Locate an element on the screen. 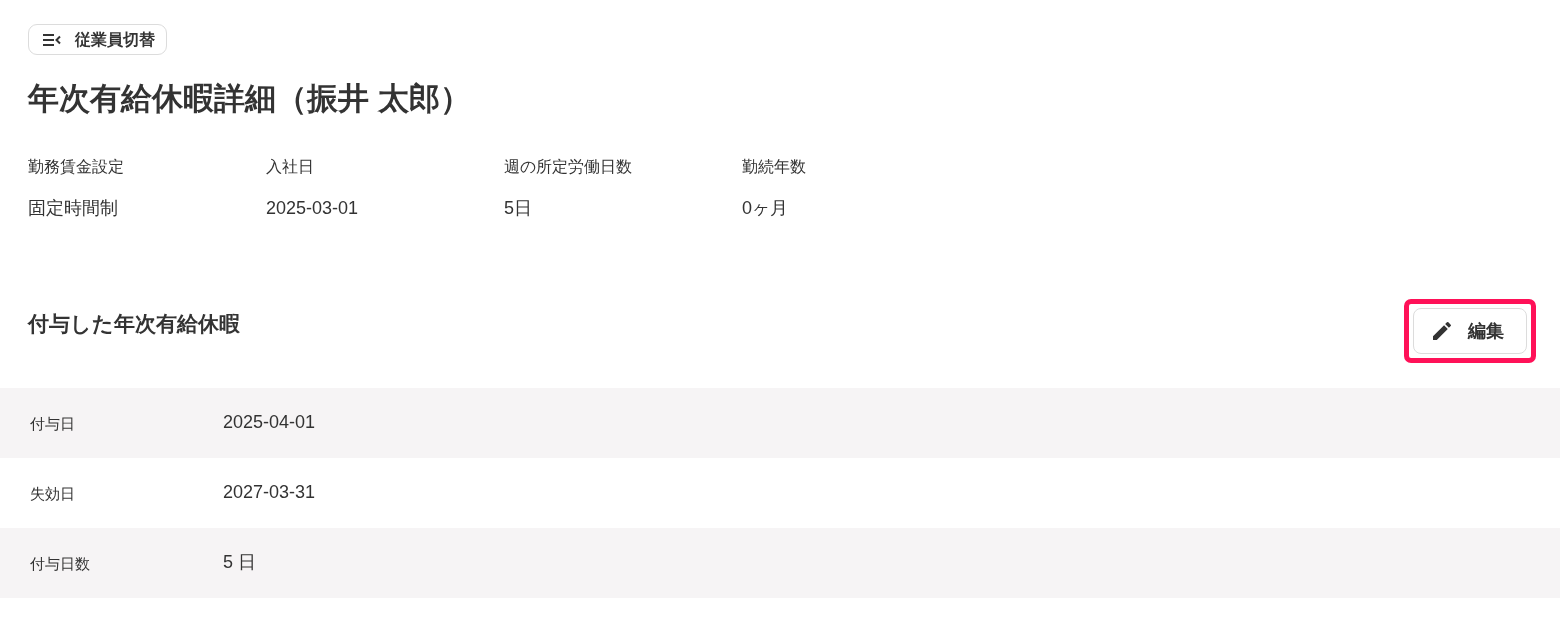 Image resolution: width=1565 pixels, height=620 pixels. detail-label: 失効日 is located at coordinates (52, 494).